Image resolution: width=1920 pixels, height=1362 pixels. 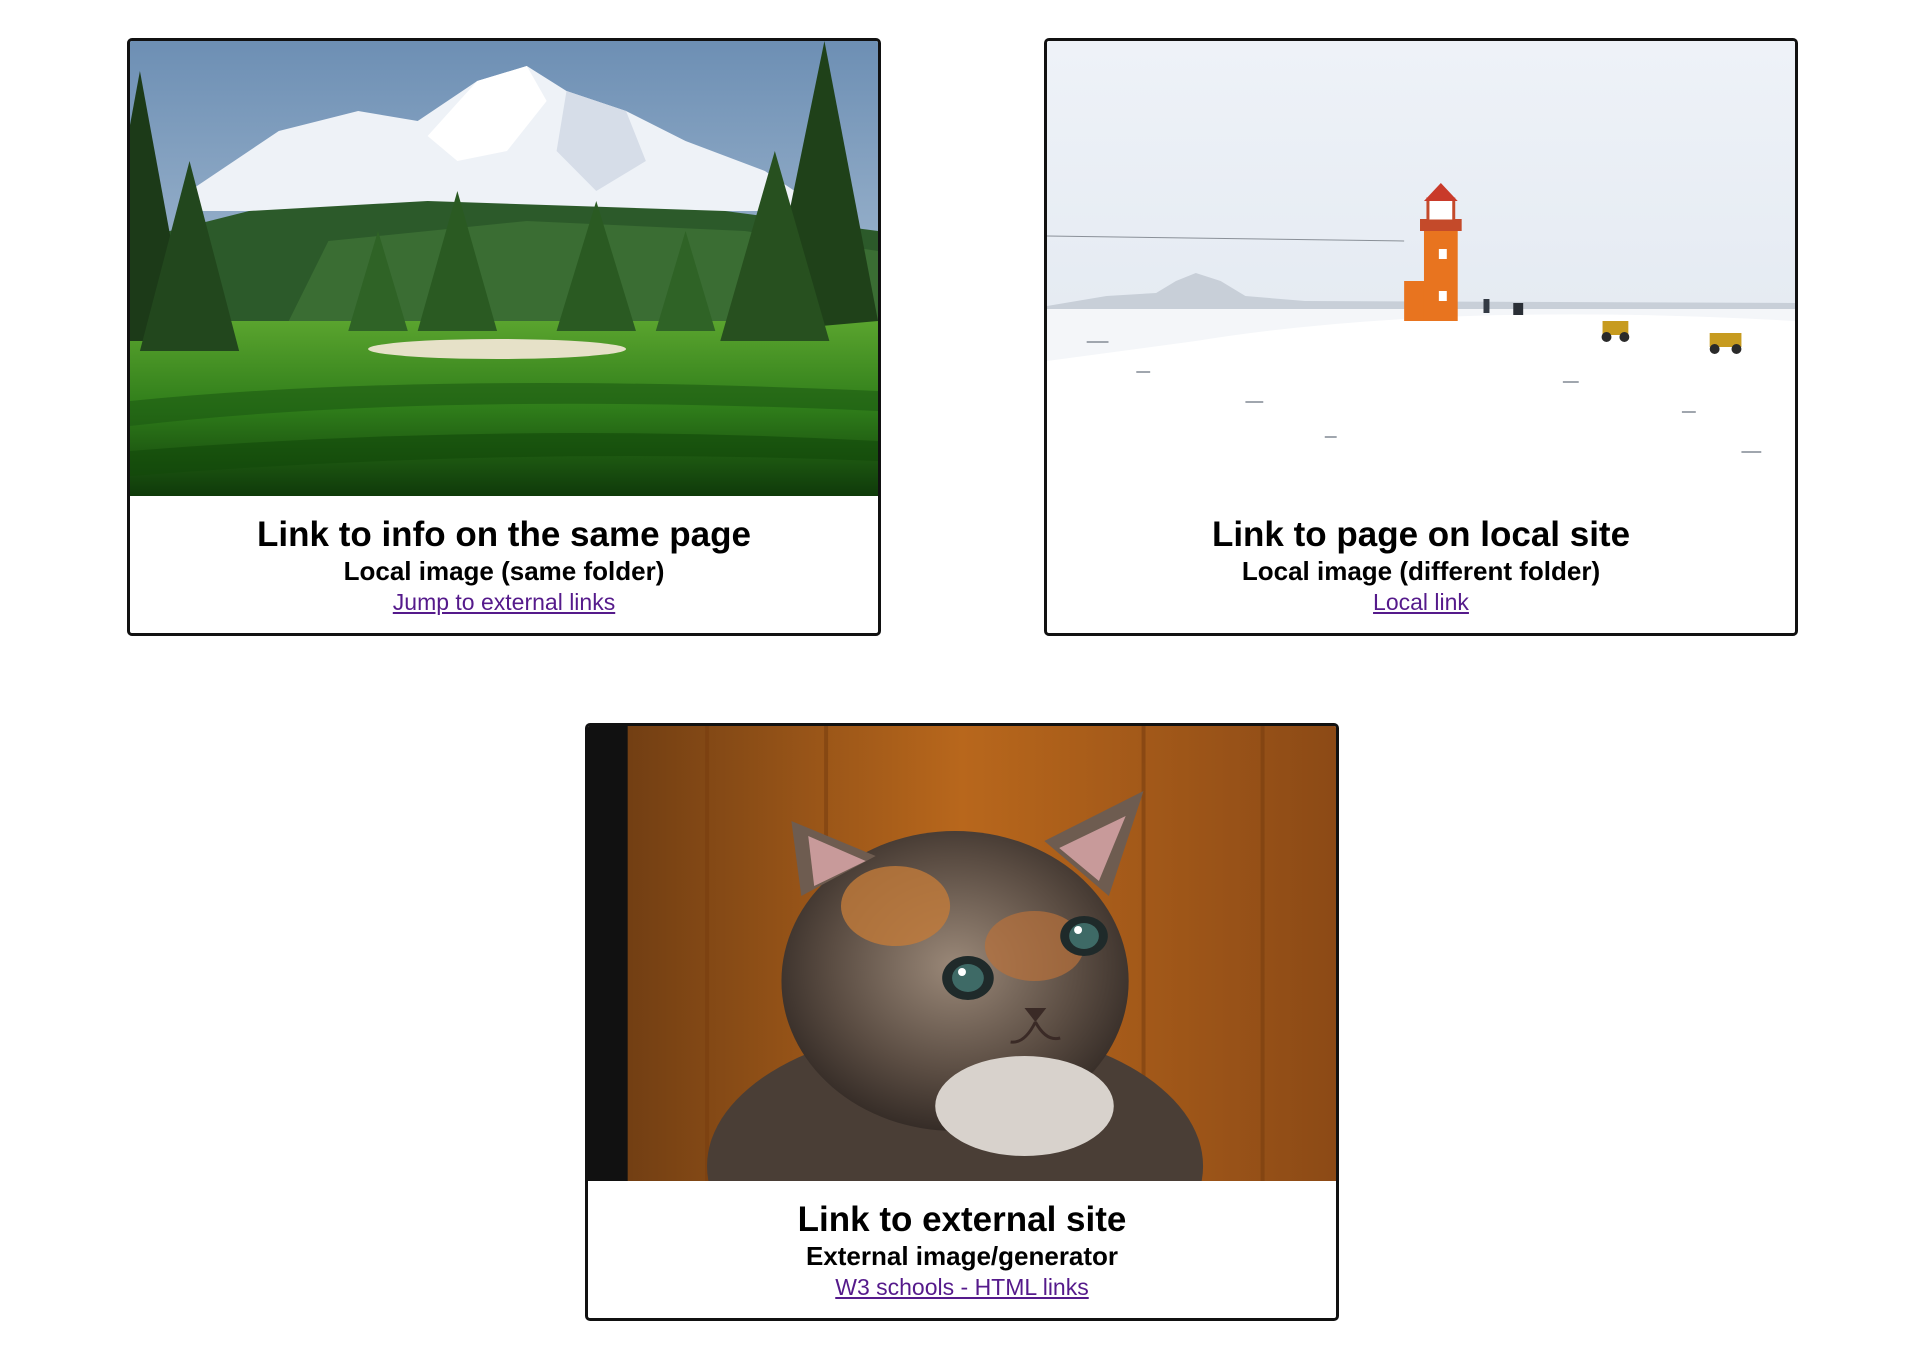 I want to click on card-subtitle: External image/generator, so click(x=962, y=1256).